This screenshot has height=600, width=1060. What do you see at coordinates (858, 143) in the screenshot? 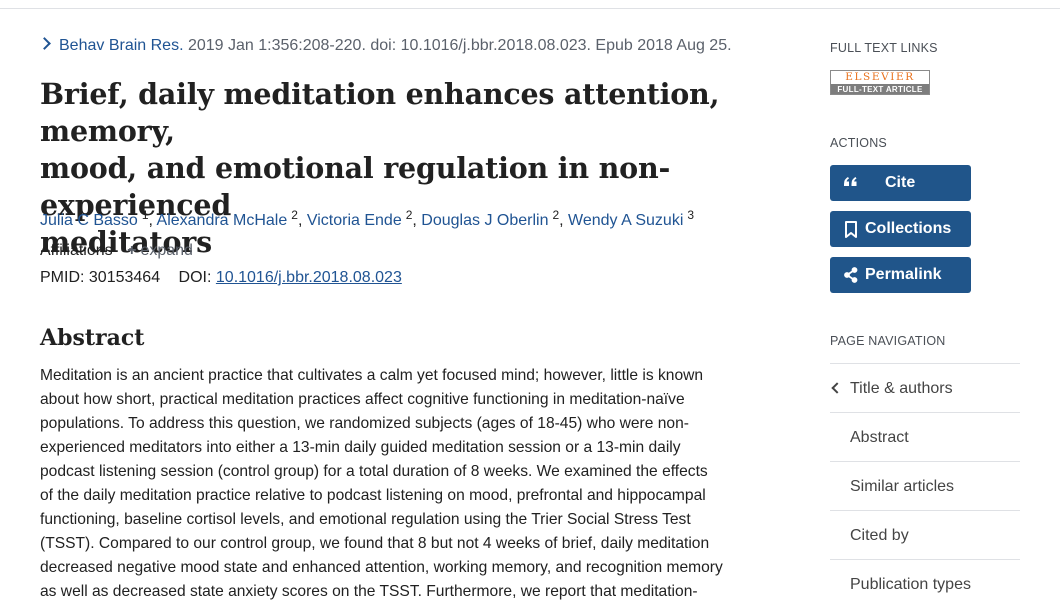
I see `actions-heading: ACTIONS` at bounding box center [858, 143].